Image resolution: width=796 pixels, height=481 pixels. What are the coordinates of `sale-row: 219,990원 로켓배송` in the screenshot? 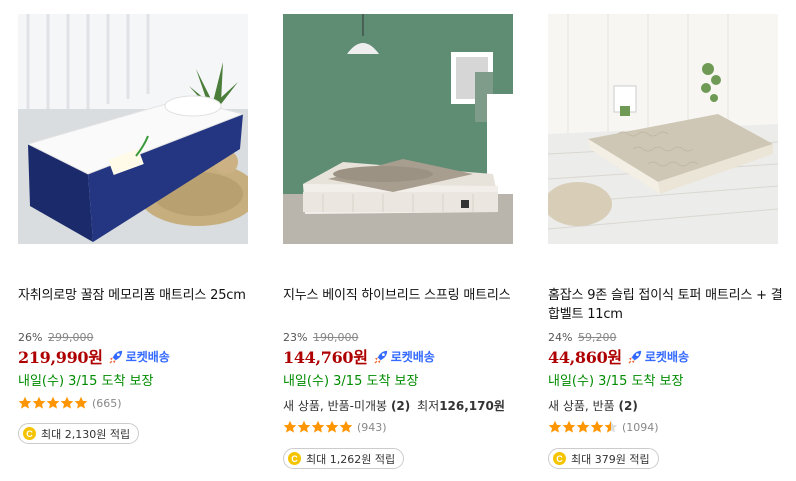 It's located at (94, 356).